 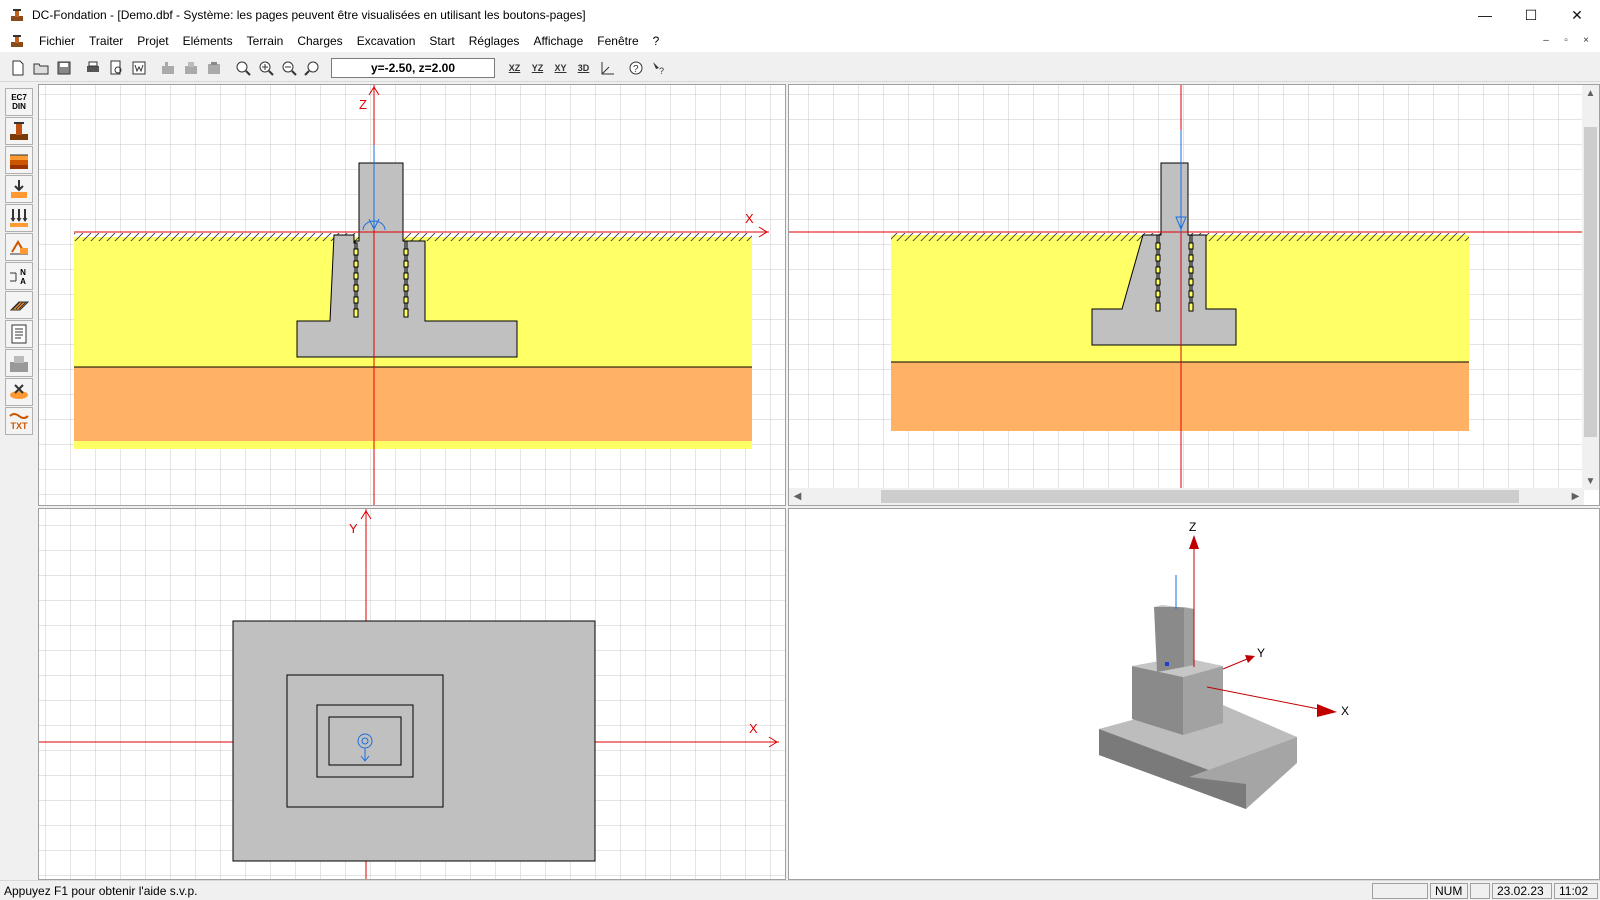 I want to click on menu-fichier: Fichier, so click(x=57, y=41).